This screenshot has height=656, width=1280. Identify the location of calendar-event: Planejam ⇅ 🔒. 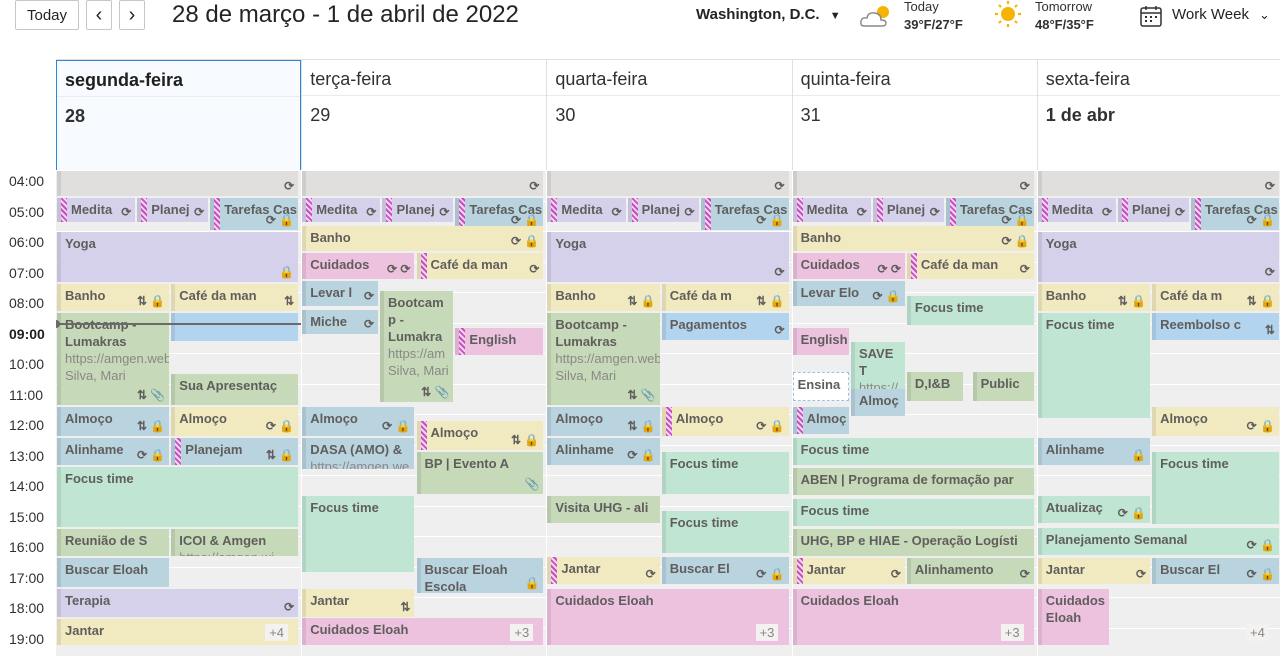
(235, 451).